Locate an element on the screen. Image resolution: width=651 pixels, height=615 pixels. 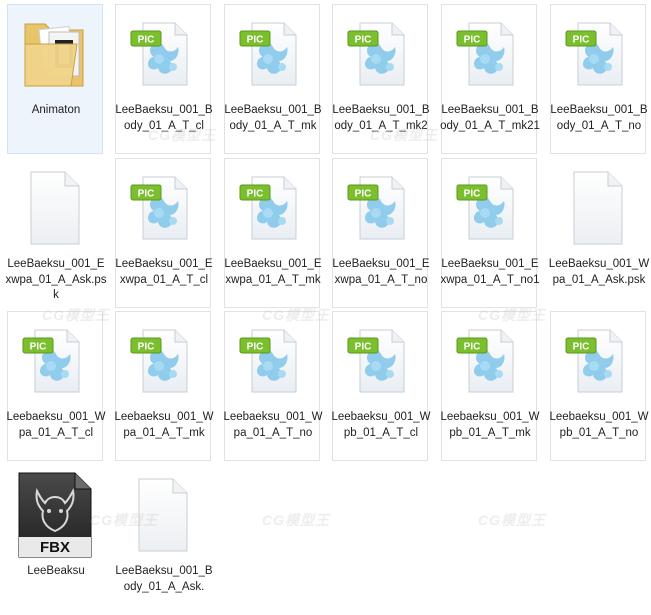
file-name: Leebaeksu_001_Wpa_01_A_T_cl is located at coordinates (56, 425).